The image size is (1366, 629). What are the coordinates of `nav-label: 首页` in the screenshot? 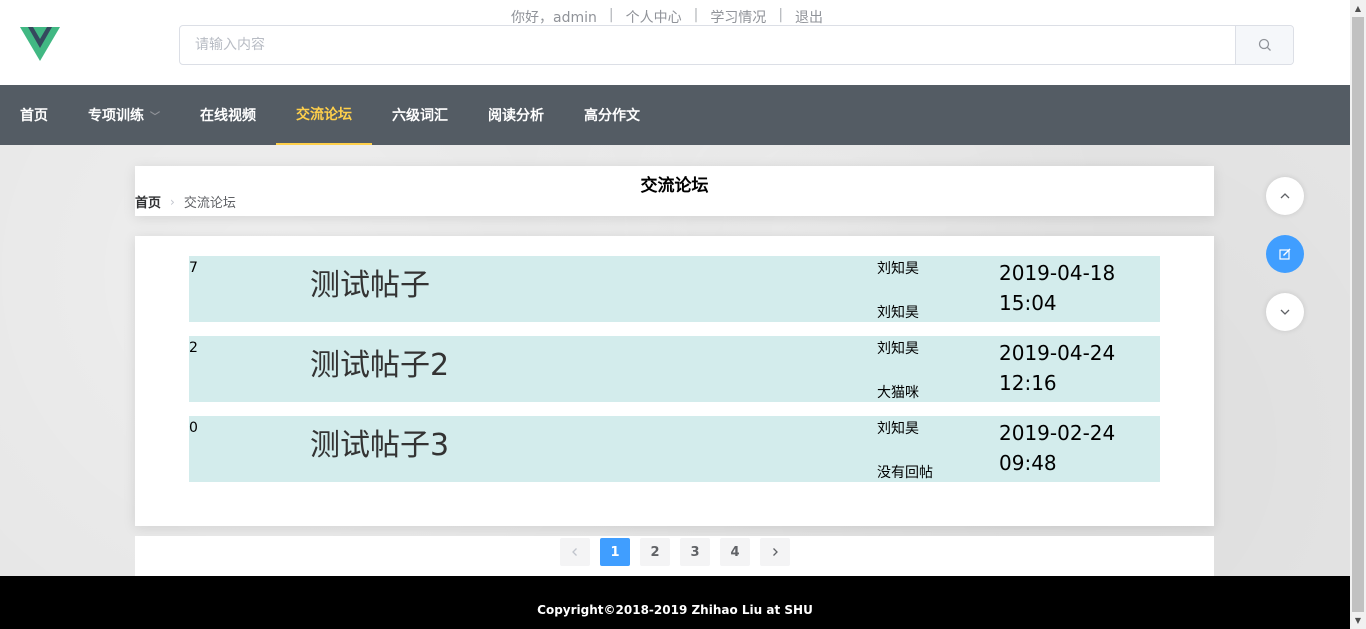 It's located at (34, 116).